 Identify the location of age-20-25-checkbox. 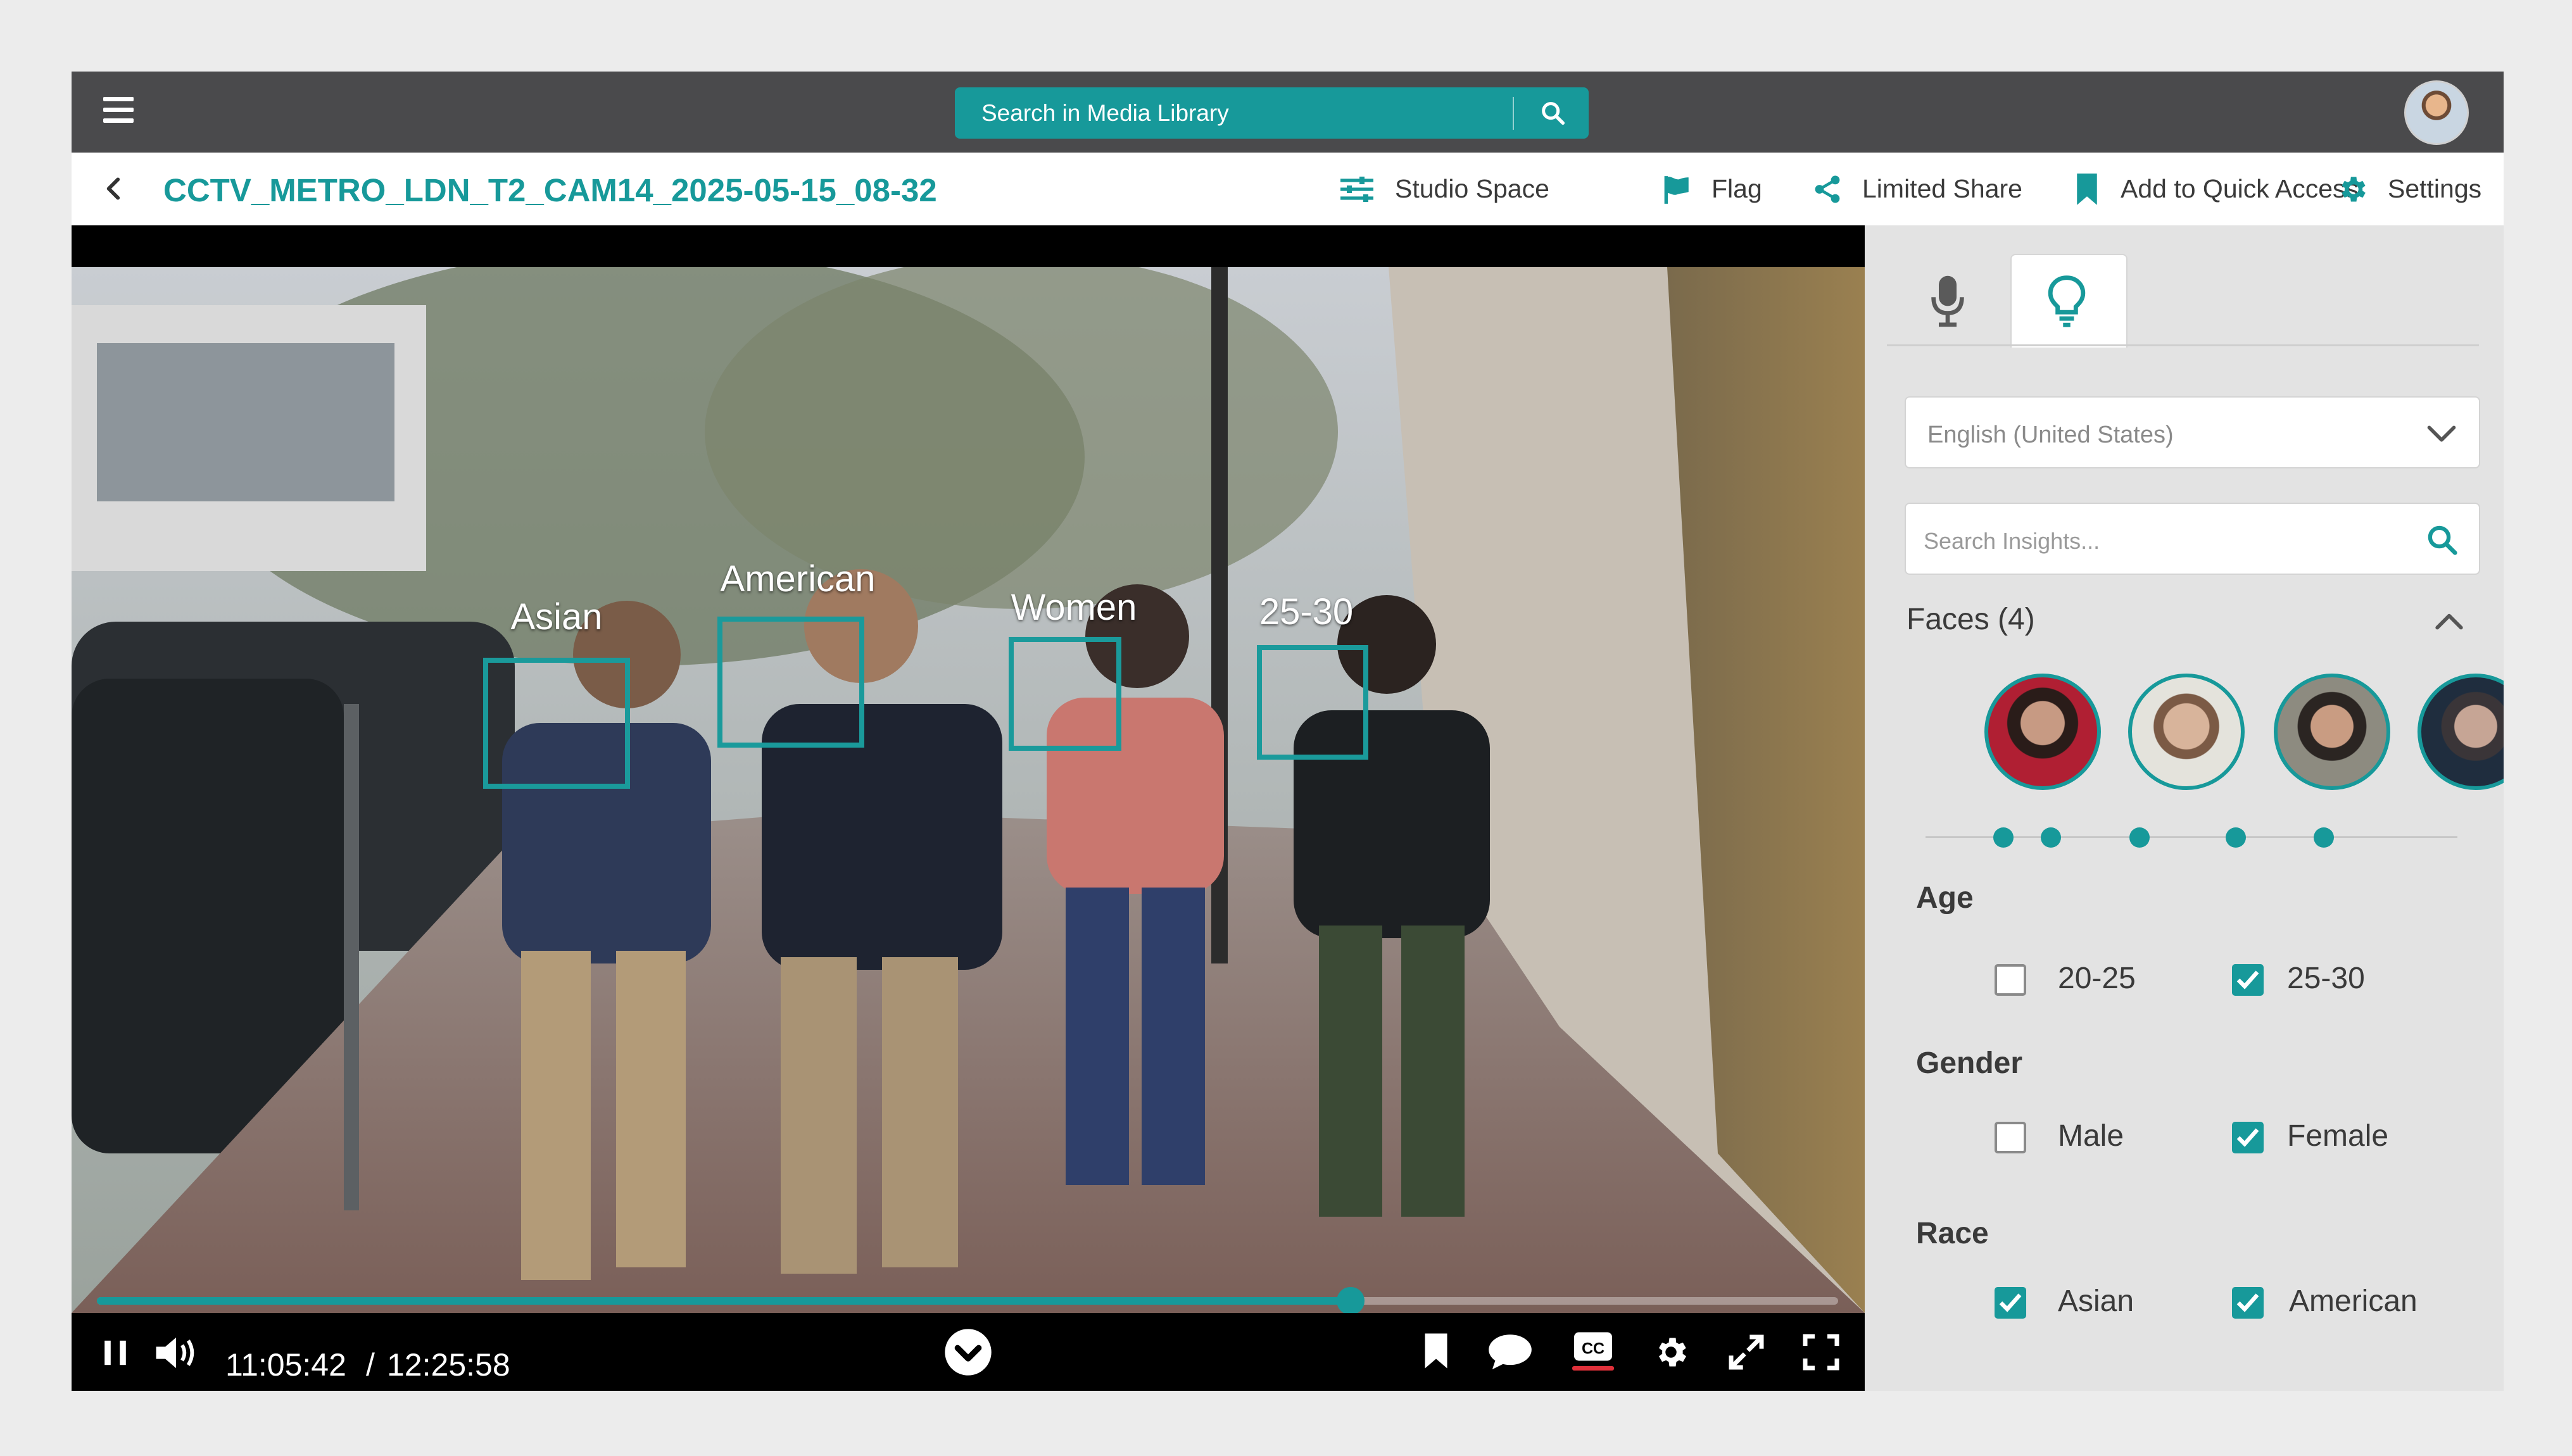
(2011, 980).